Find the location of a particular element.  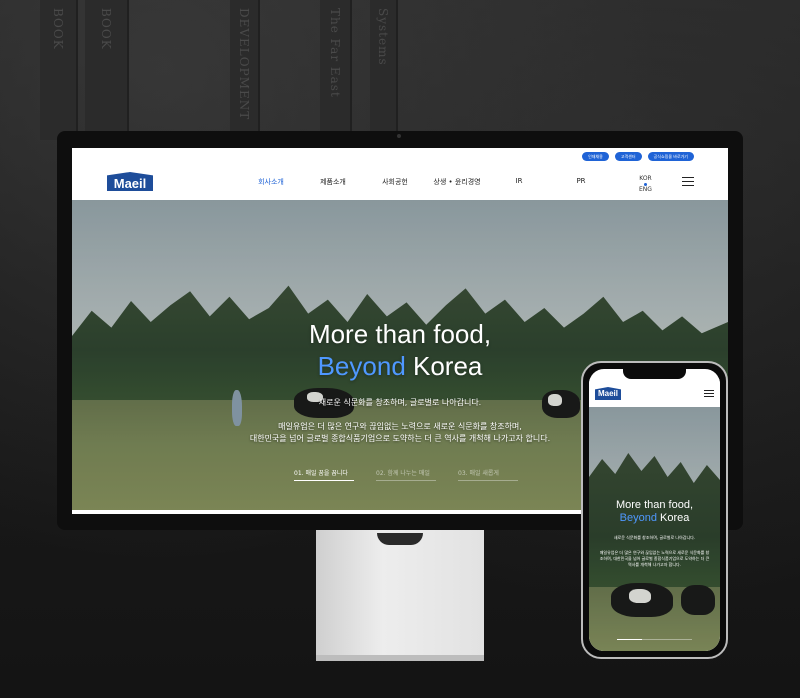

maeil-logo: Maeil is located at coordinates (130, 181).